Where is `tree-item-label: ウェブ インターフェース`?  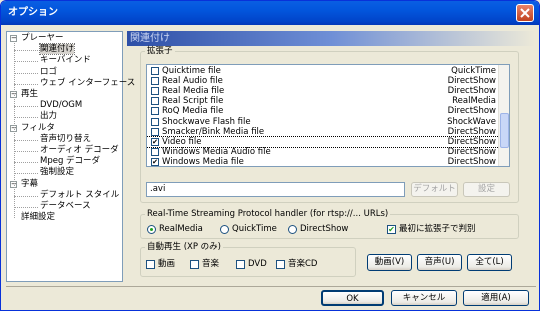 tree-item-label: ウェブ インターフェース is located at coordinates (88, 82).